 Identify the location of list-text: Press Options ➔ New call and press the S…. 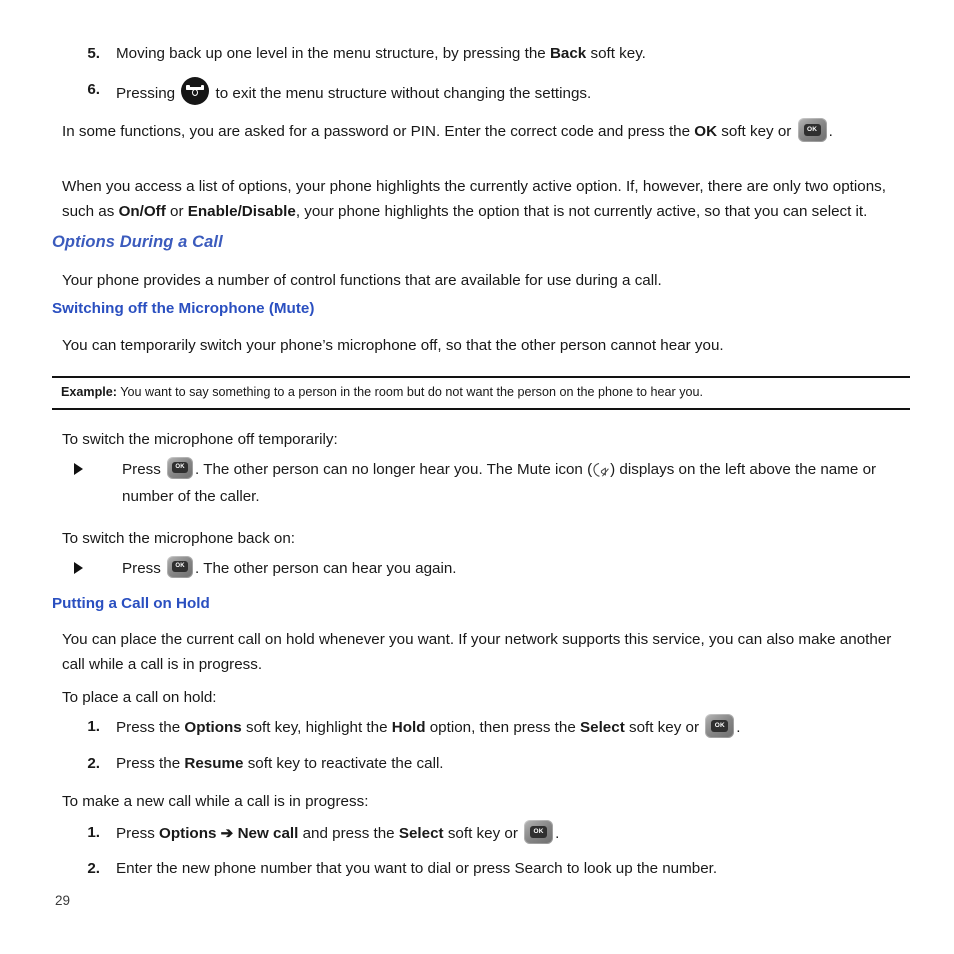
(521, 833).